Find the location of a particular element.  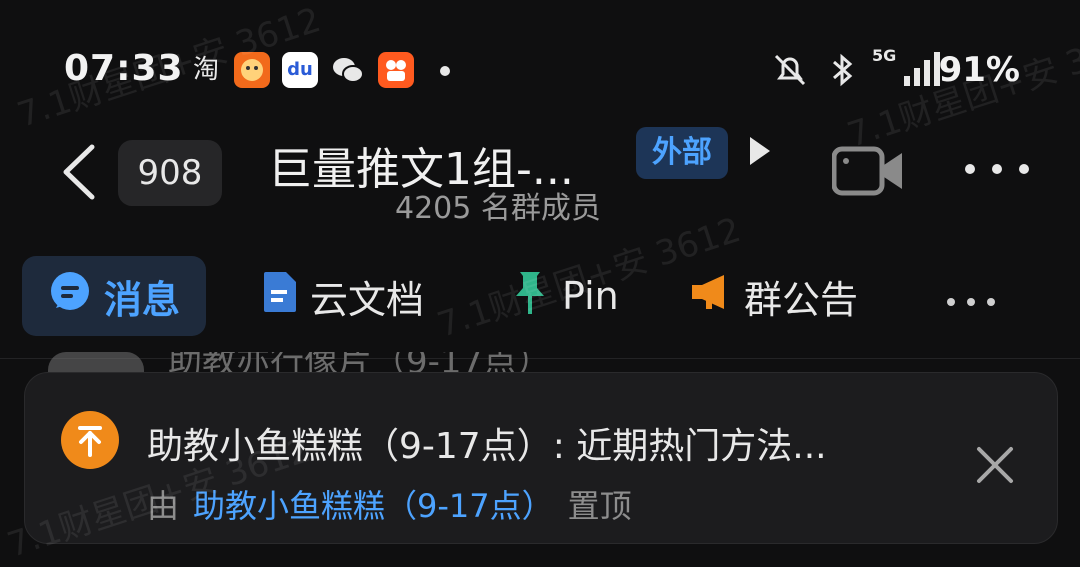

close-icon is located at coordinates (995, 465).